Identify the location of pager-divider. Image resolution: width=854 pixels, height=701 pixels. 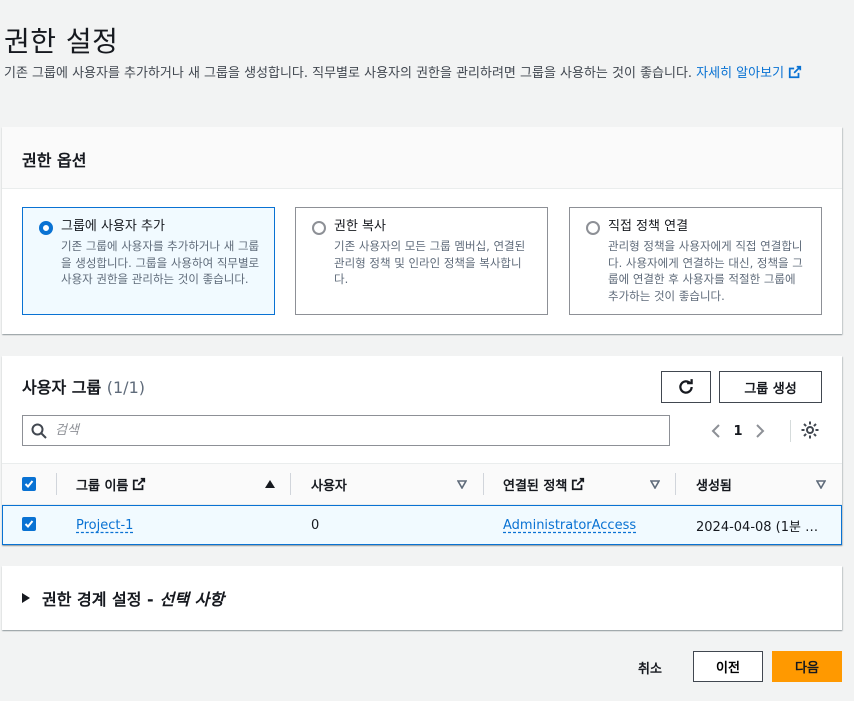
(790, 431).